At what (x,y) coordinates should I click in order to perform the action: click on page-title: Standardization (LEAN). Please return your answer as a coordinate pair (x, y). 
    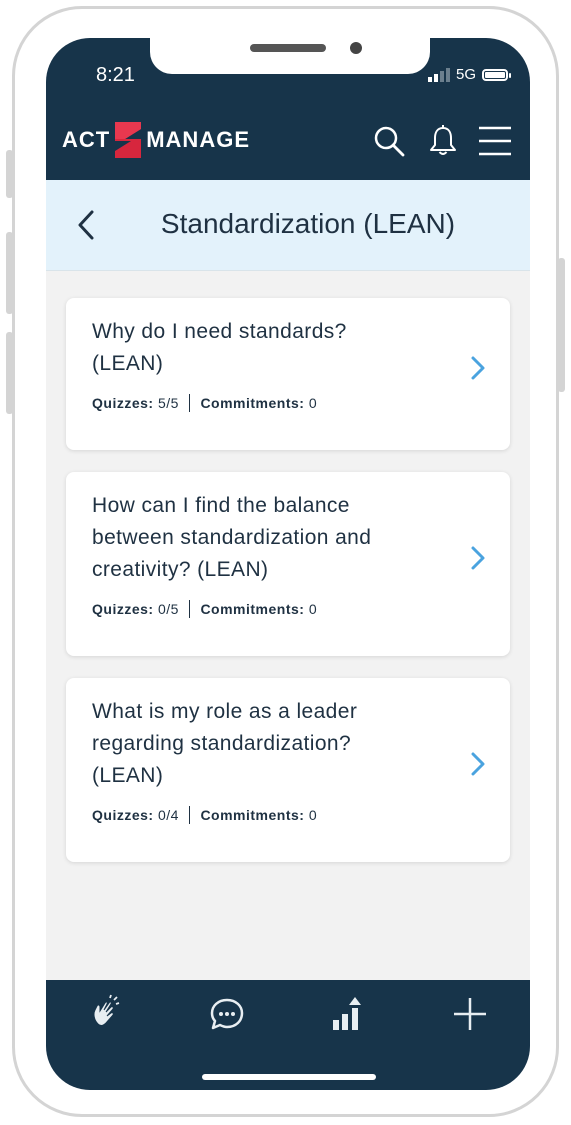
    Looking at the image, I should click on (308, 223).